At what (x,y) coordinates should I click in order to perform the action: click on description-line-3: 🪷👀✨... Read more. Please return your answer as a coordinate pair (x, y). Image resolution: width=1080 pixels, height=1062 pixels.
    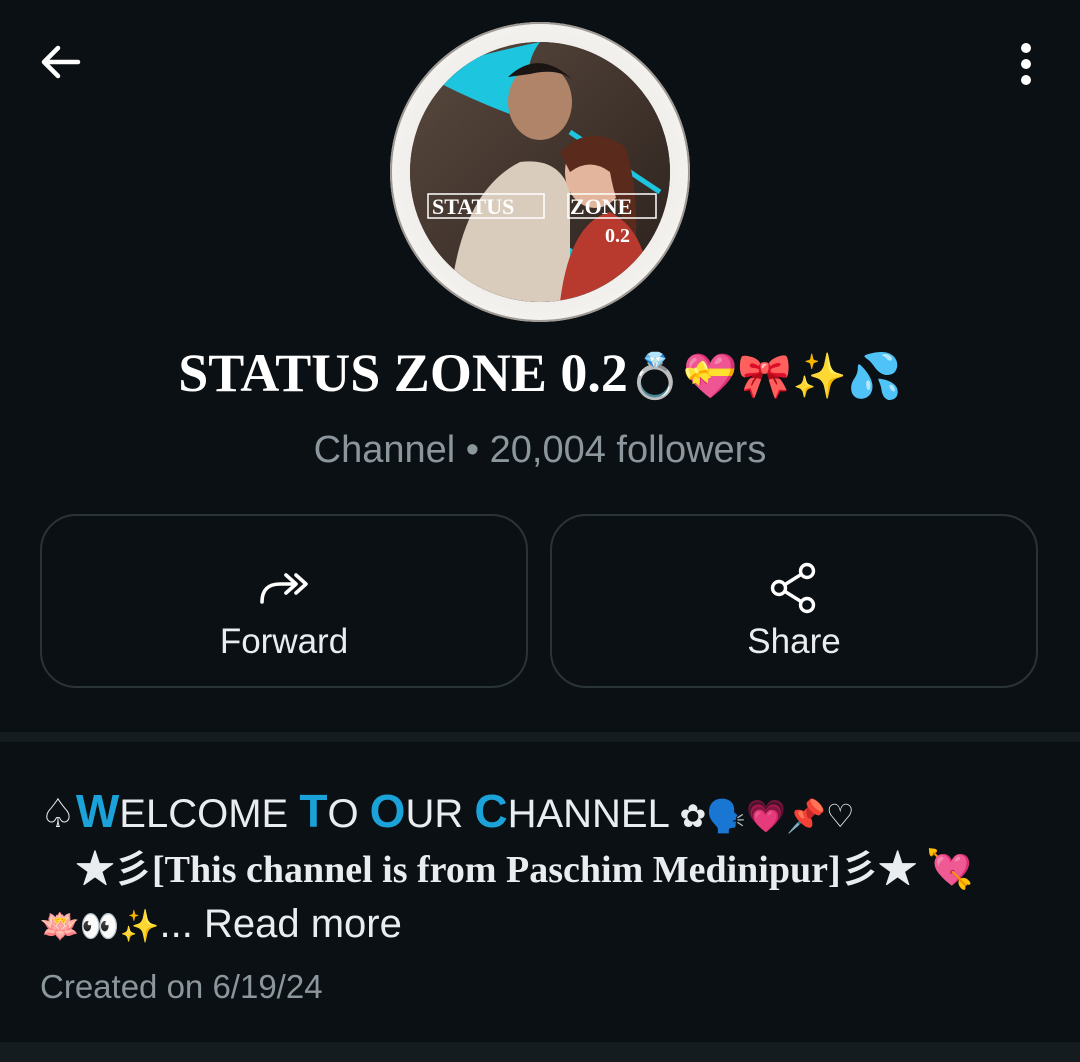
    Looking at the image, I should click on (545, 925).